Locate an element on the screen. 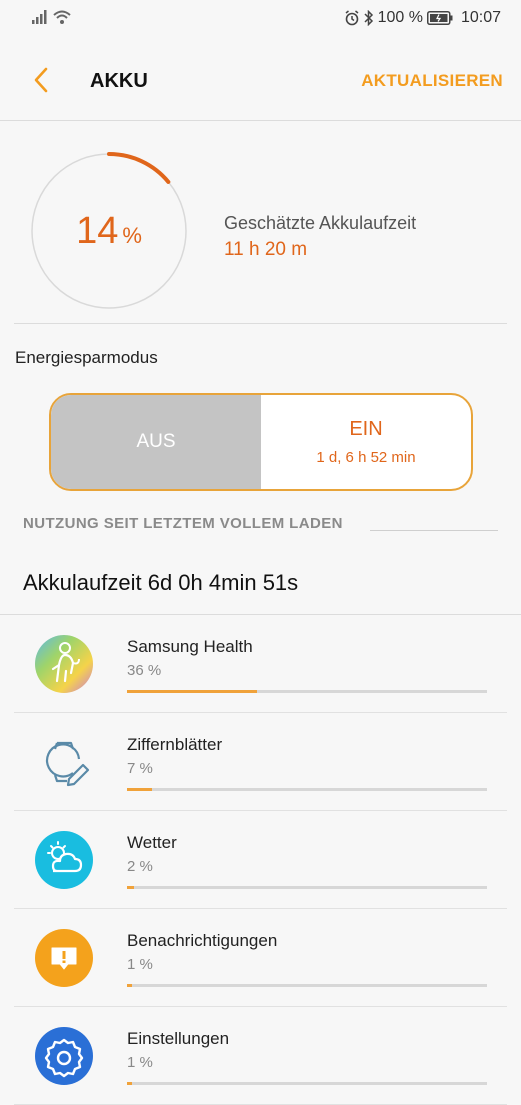 Image resolution: width=521 pixels, height=1105 pixels. app-percent: 2 % is located at coordinates (140, 866).